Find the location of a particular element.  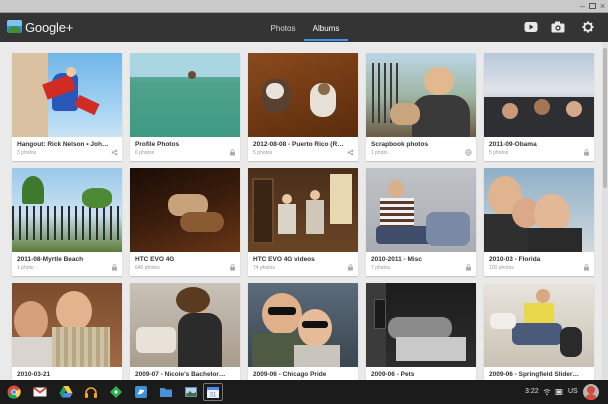

avatar is located at coordinates (591, 392).